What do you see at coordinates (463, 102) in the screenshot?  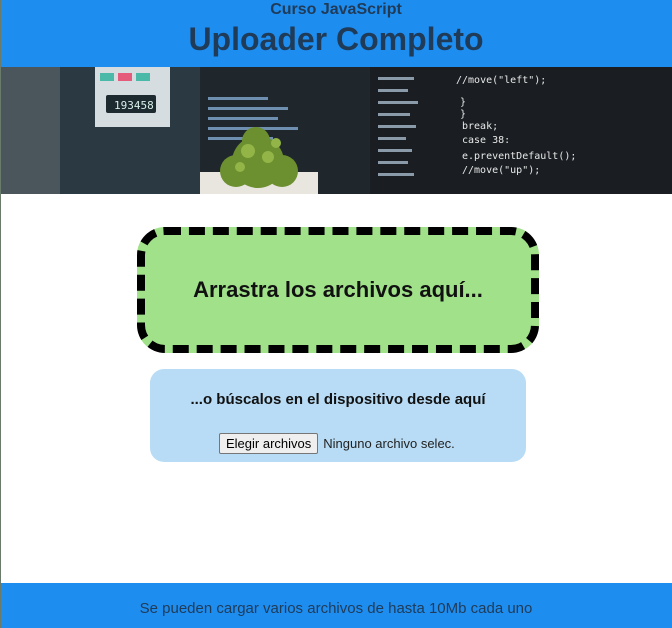 I see `code-line-2: }` at bounding box center [463, 102].